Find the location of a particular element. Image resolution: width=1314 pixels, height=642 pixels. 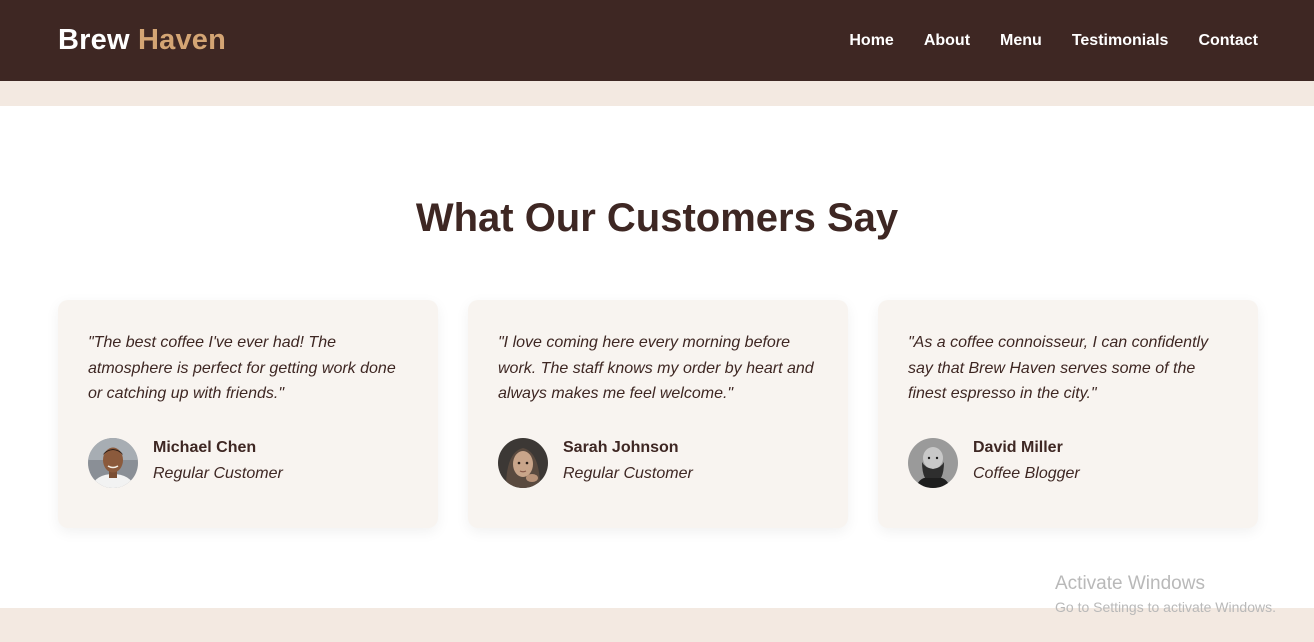

logo-text-brew: Brew is located at coordinates (94, 40).